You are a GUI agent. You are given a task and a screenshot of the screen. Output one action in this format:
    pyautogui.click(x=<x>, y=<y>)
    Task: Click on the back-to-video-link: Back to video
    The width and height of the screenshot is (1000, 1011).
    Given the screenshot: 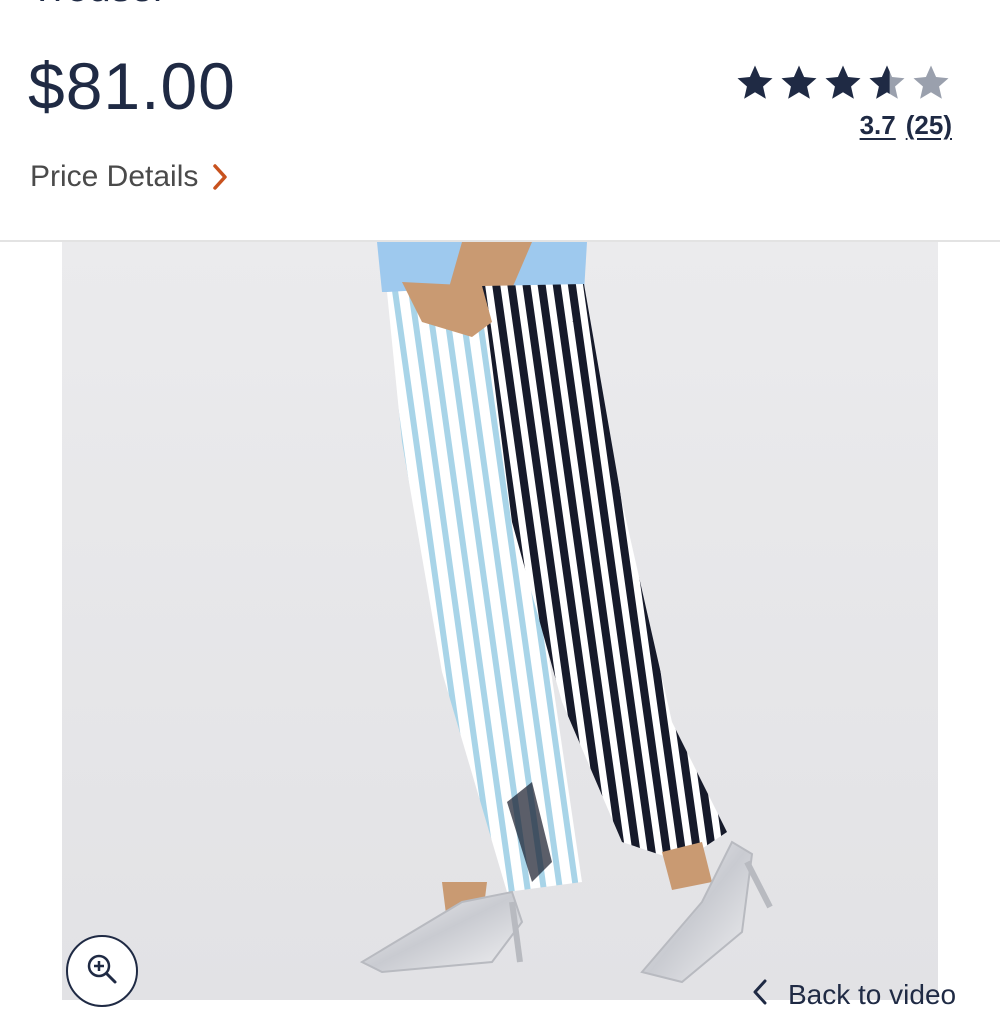 What is the action you would take?
    pyautogui.click(x=854, y=994)
    